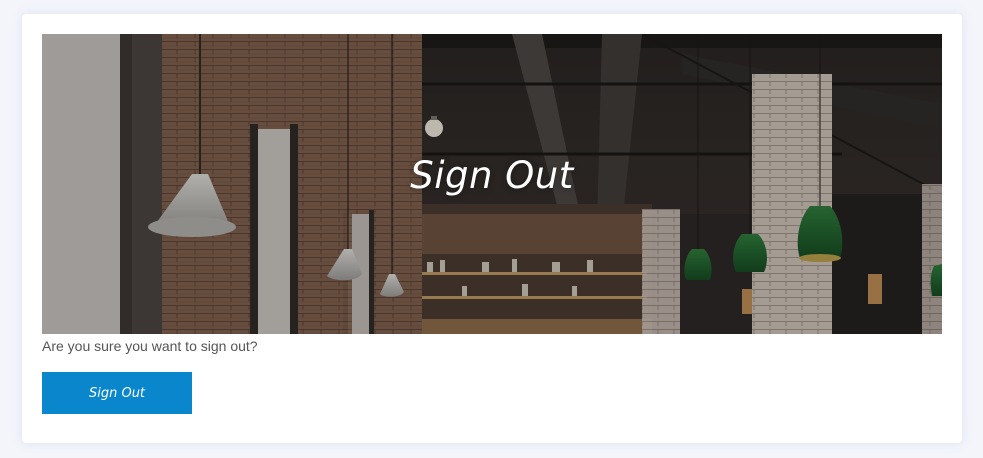 This screenshot has height=458, width=983. Describe the element at coordinates (150, 346) in the screenshot. I see `signout-confirm-message: Are you sure you want to sign out?` at that location.